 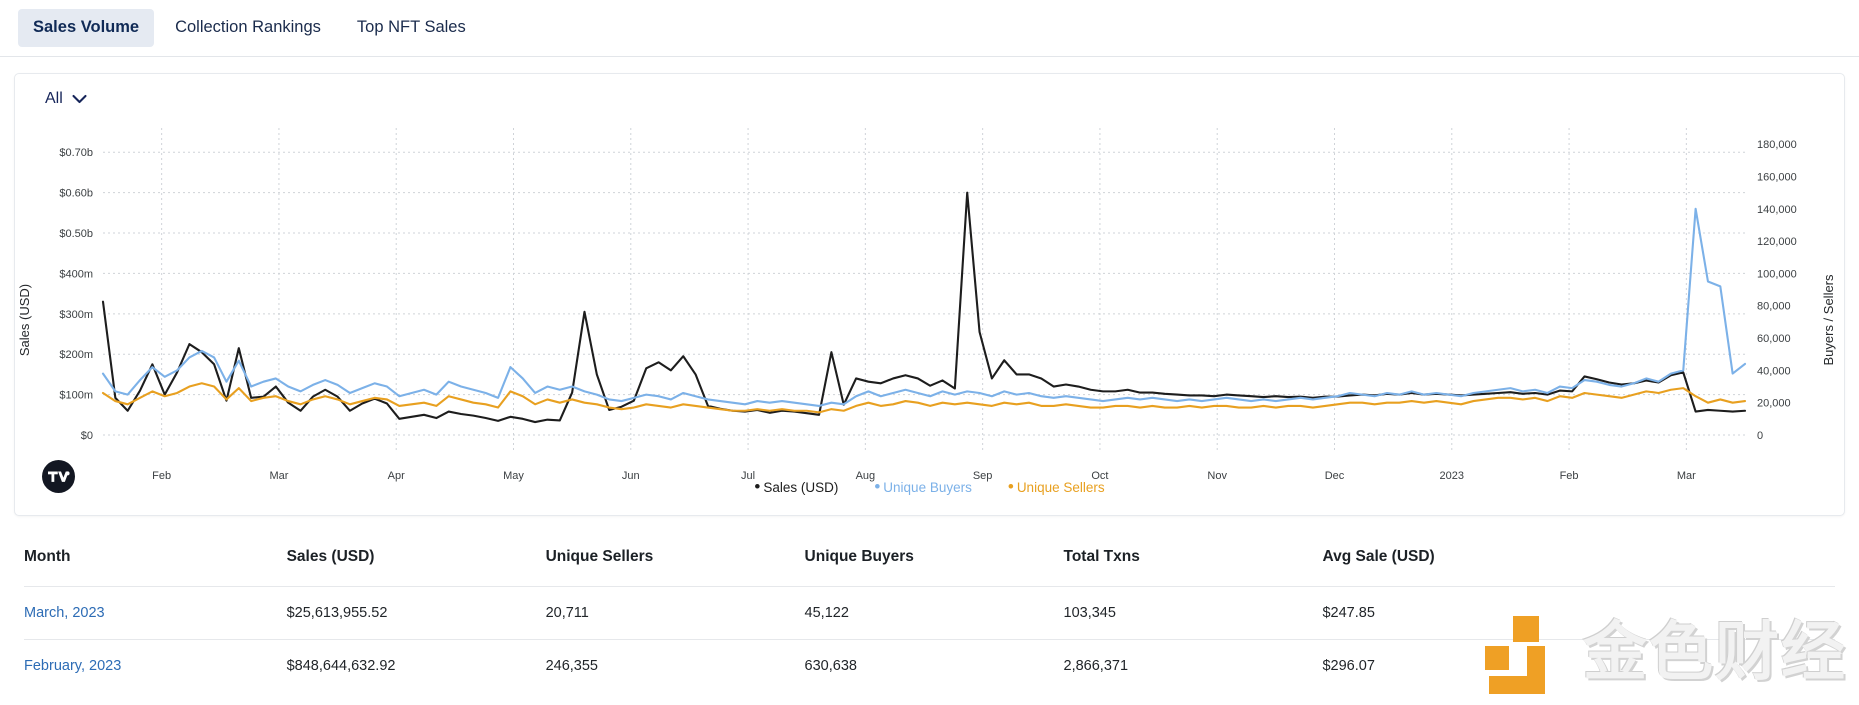 I want to click on range-selector-value: All, so click(x=54, y=98).